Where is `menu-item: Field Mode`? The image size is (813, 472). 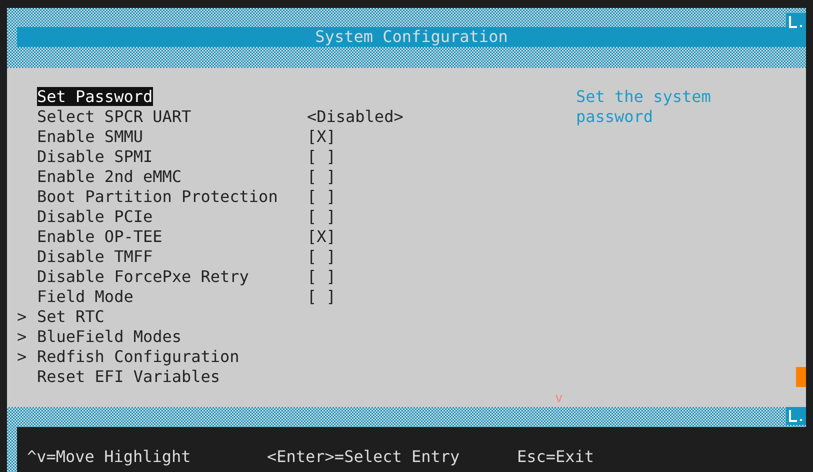 menu-item: Field Mode is located at coordinates (85, 296).